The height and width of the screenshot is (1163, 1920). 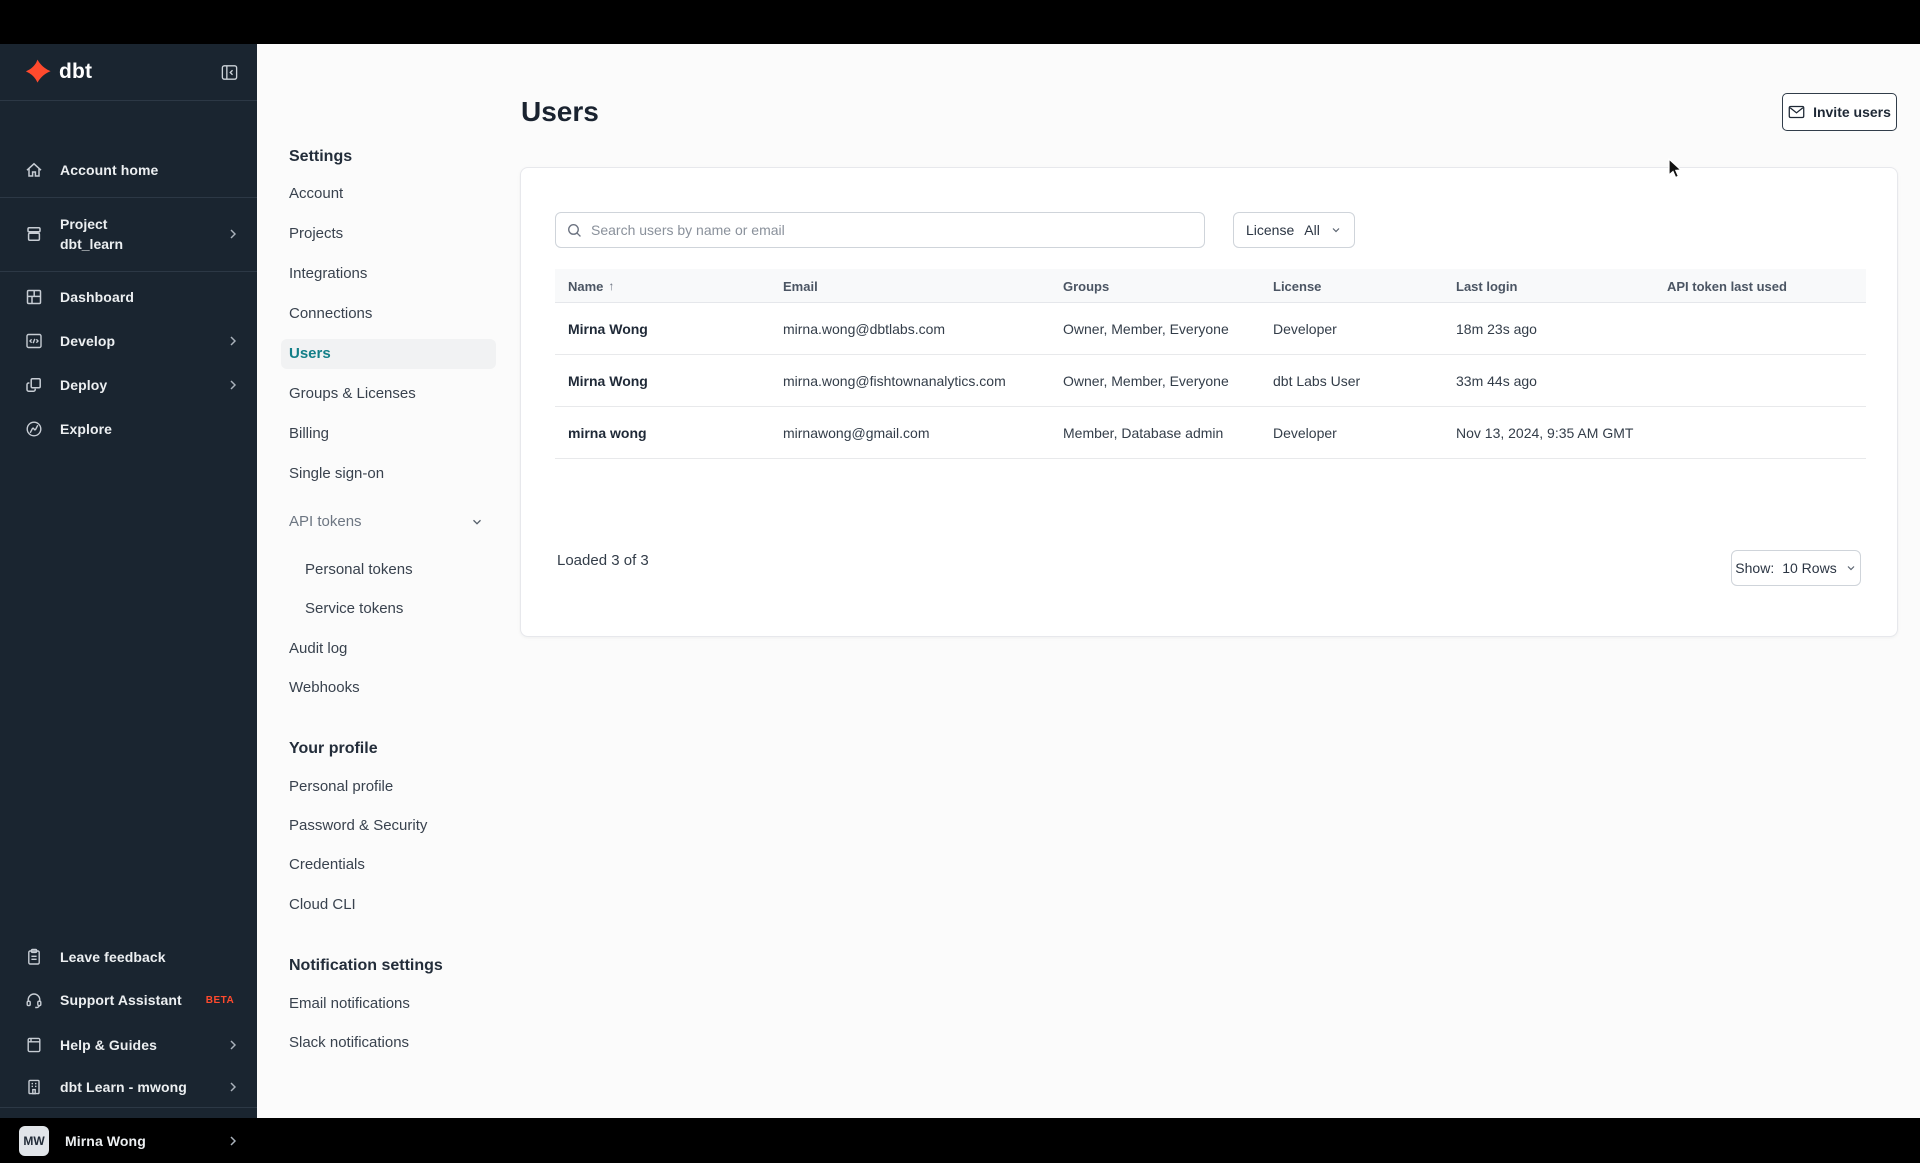 What do you see at coordinates (608, 329) in the screenshot?
I see `cell-name: Mirna Wong` at bounding box center [608, 329].